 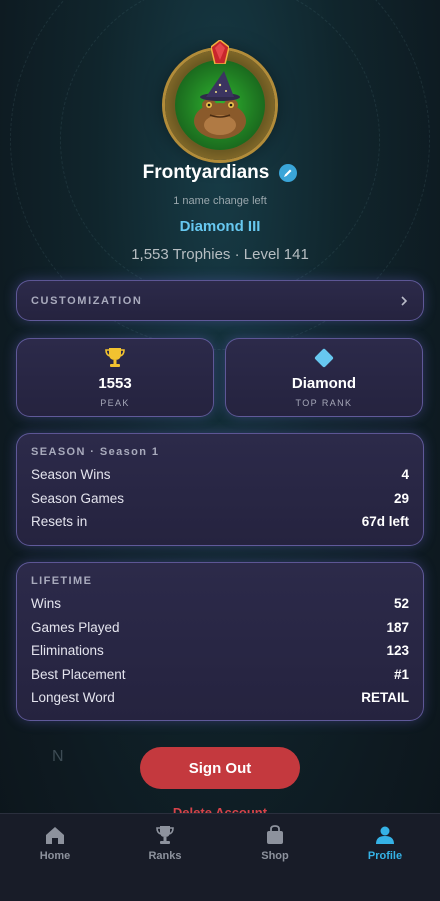 I want to click on customization-label: CUSTOMIZATION, so click(x=87, y=300).